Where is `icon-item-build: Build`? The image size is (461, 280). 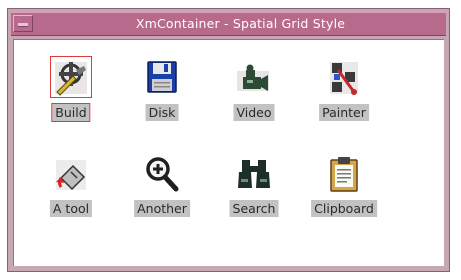 icon-item-build: Build is located at coordinates (71, 102).